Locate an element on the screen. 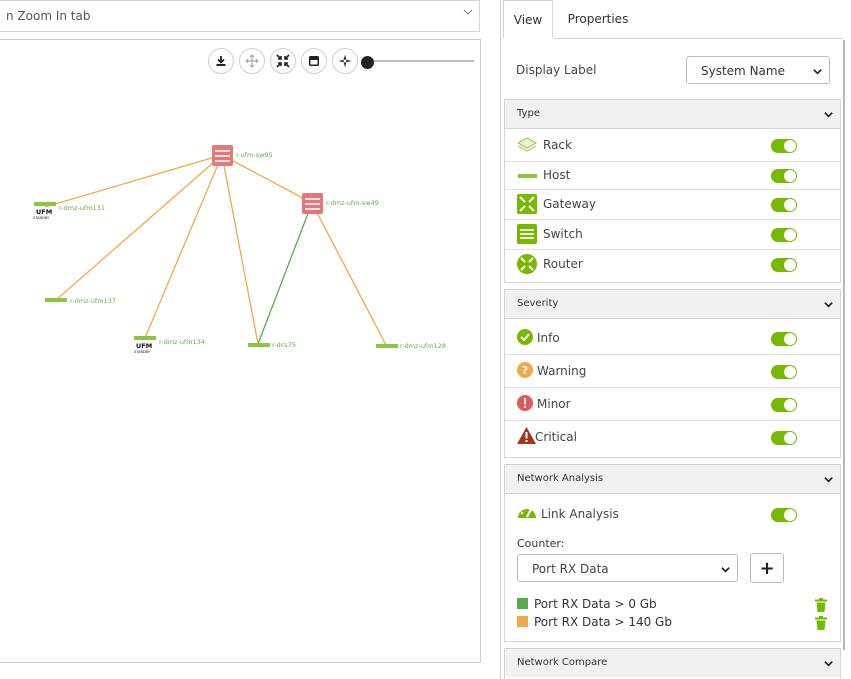 The image size is (851, 679). type-label: Rack is located at coordinates (557, 145).